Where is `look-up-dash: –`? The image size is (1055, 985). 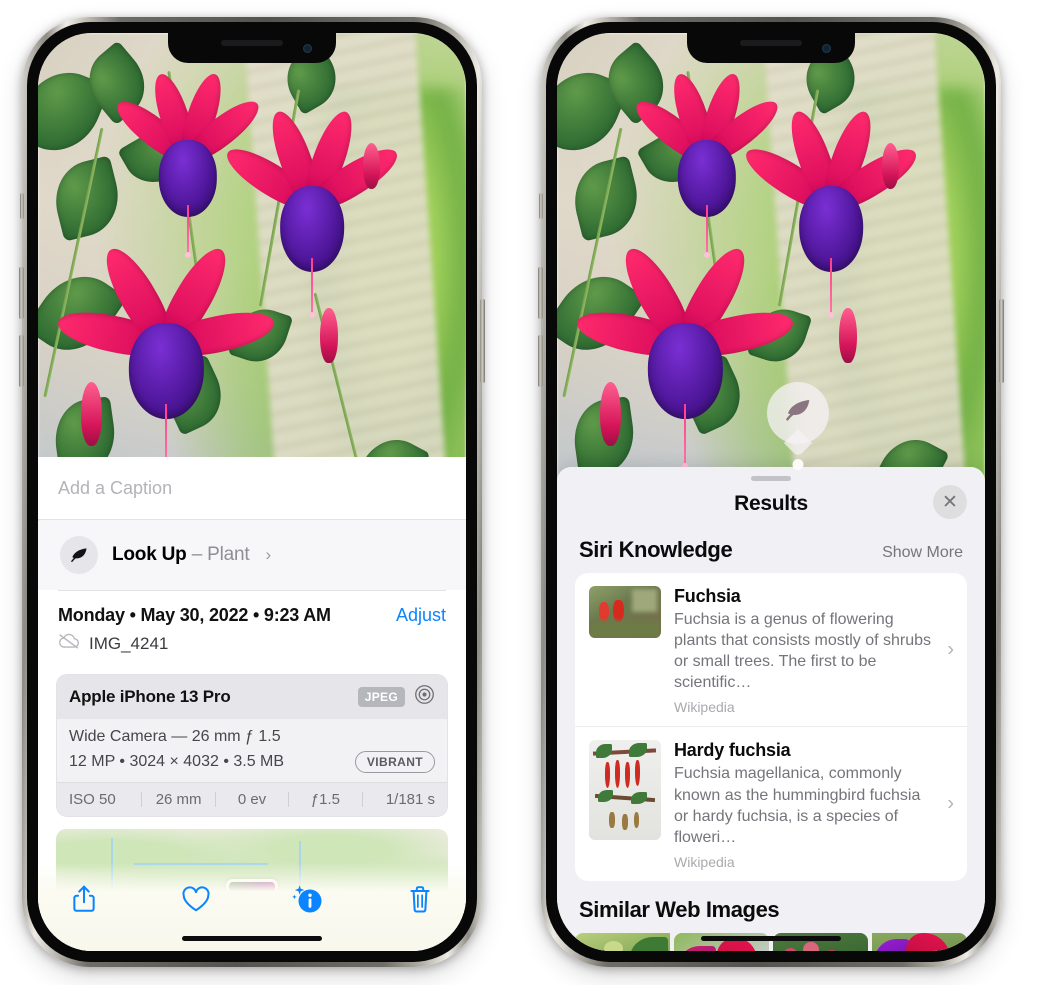
look-up-dash: – is located at coordinates (197, 554).